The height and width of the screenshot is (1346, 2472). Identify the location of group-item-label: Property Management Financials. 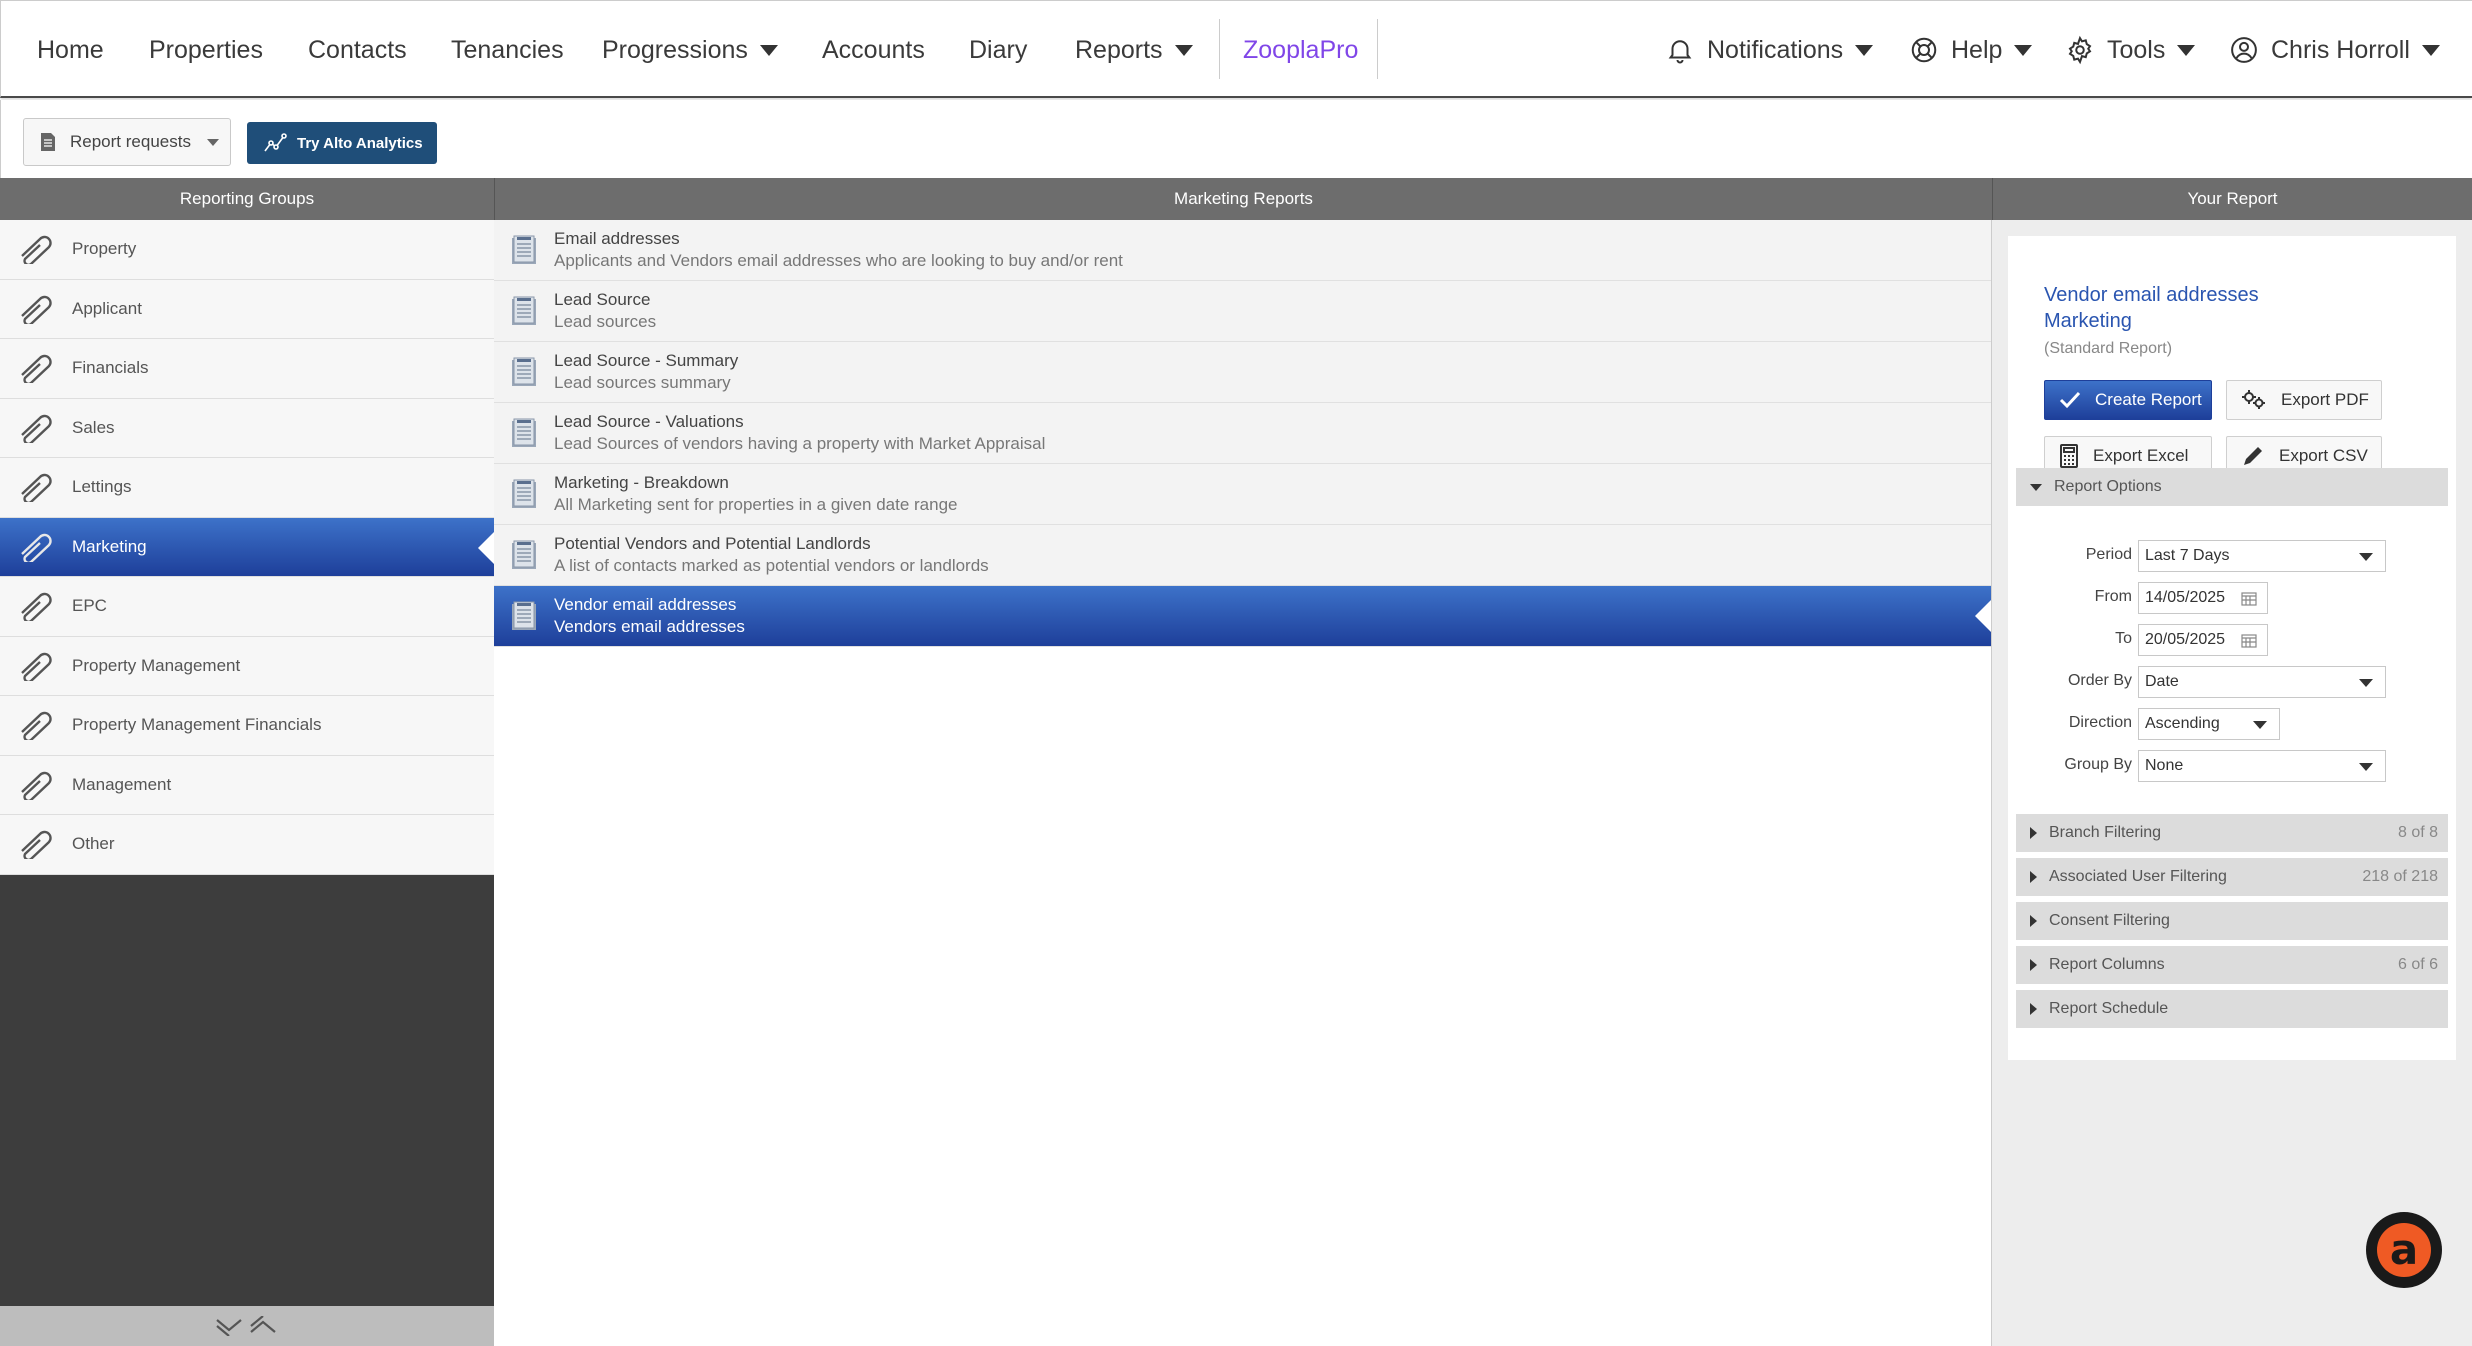
(197, 725).